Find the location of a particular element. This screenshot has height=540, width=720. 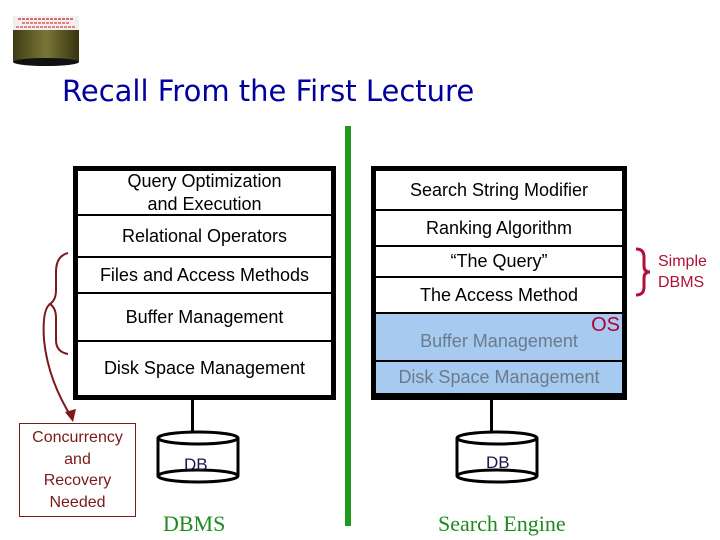

layer-the-query: “The Query” is located at coordinates (499, 262).